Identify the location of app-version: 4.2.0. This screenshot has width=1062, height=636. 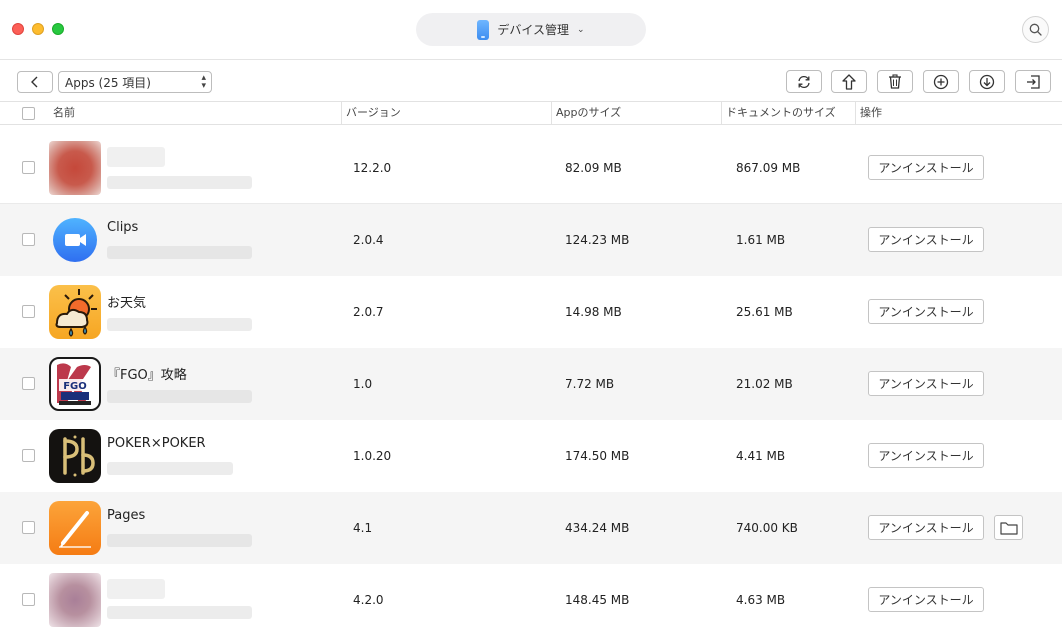
(368, 600).